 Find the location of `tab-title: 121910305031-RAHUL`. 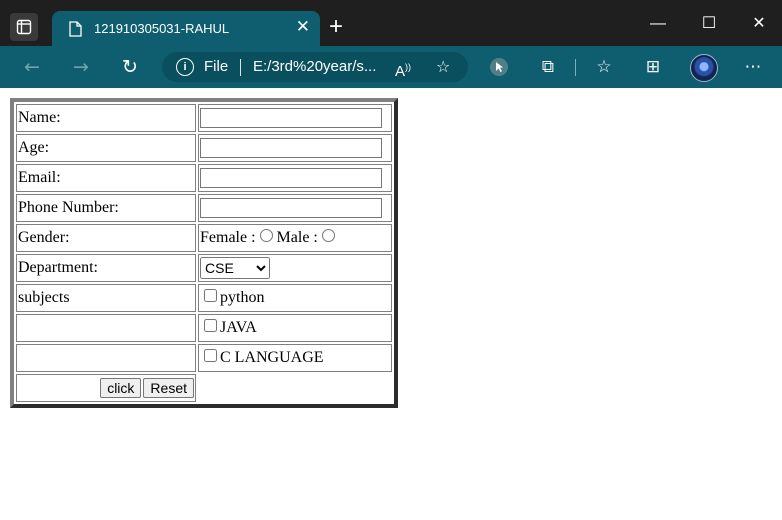

tab-title: 121910305031-RAHUL is located at coordinates (162, 28).